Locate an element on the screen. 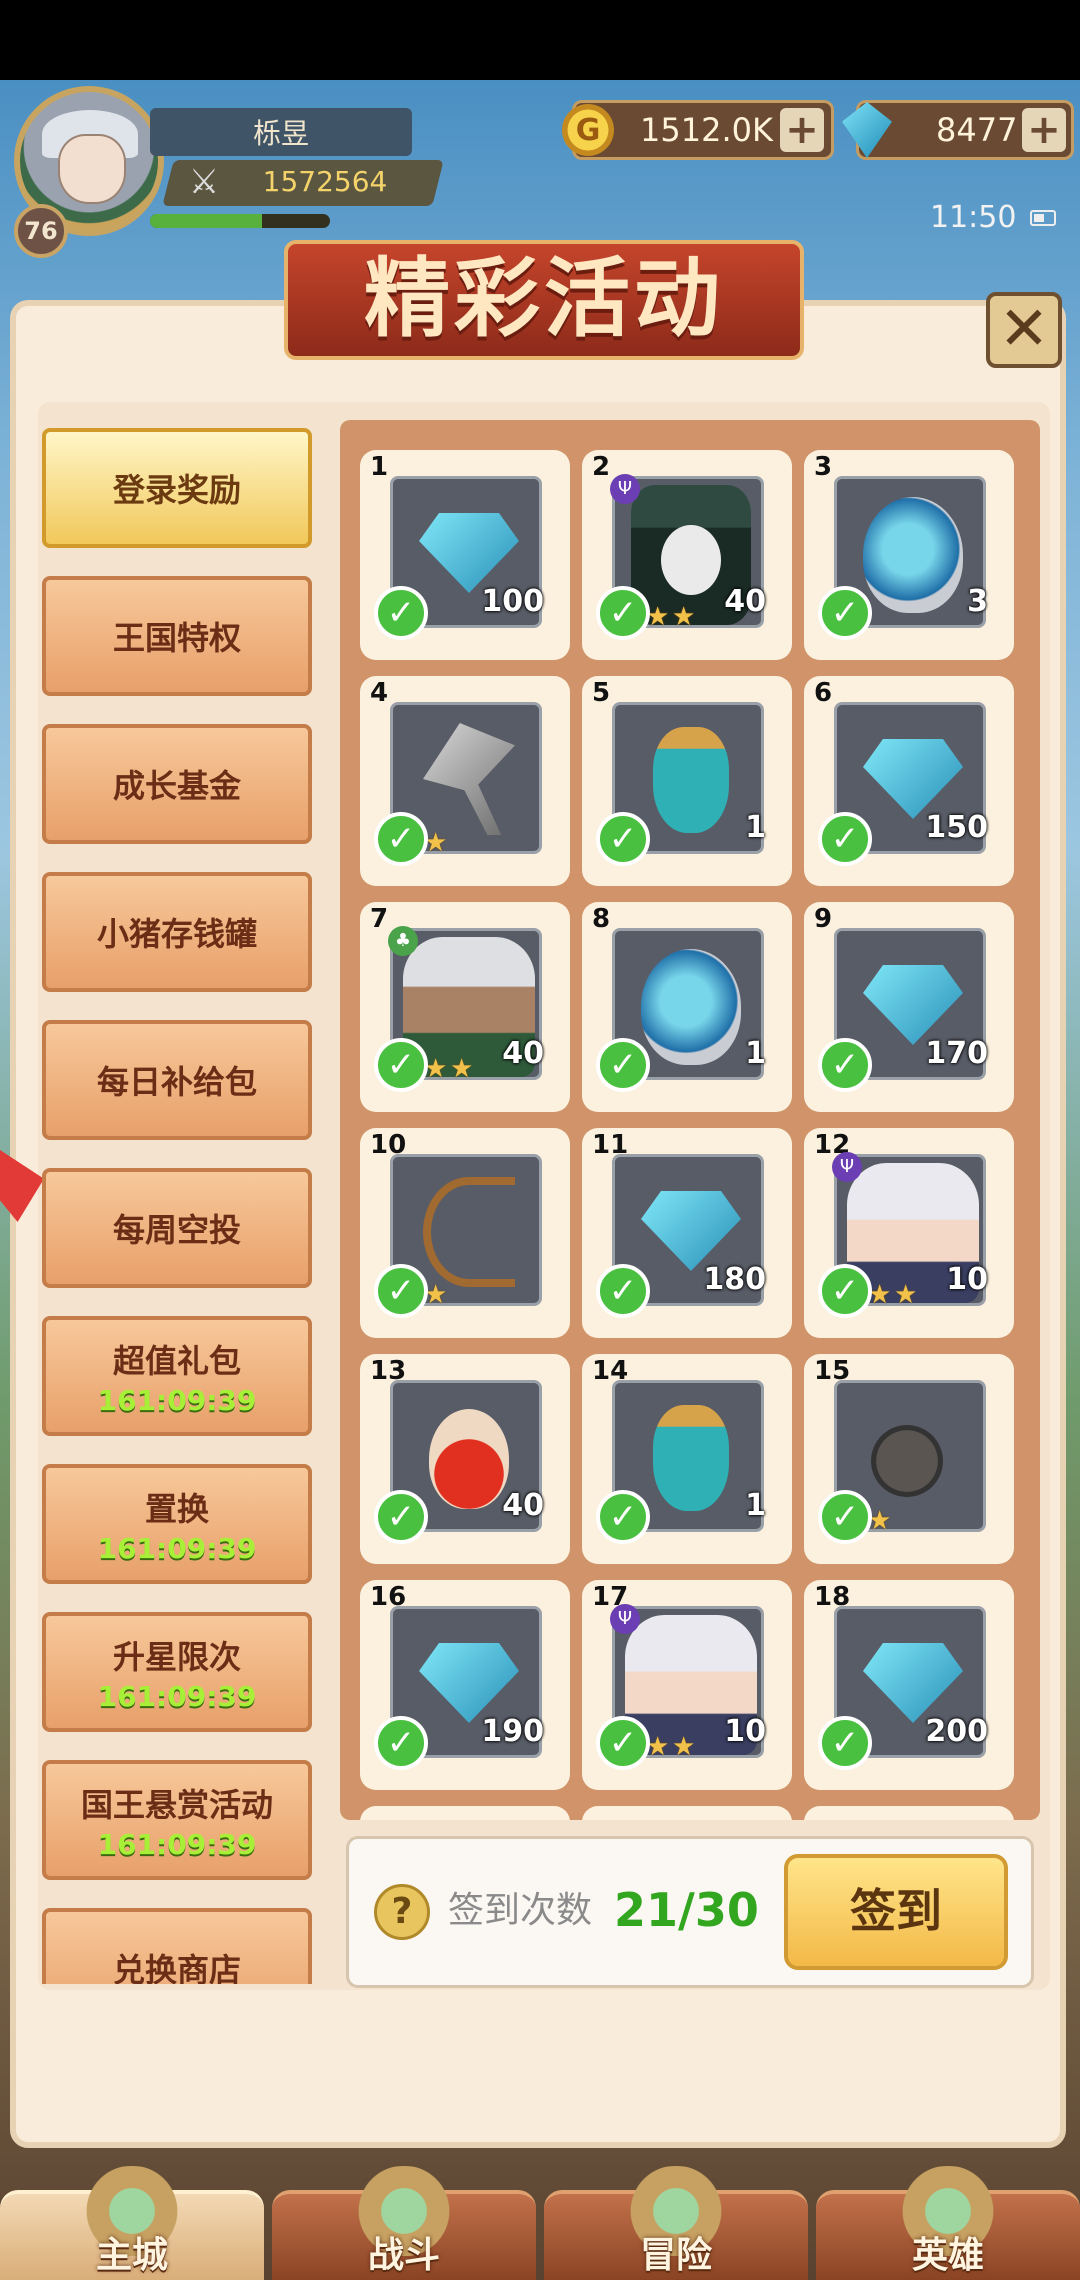 This screenshot has height=2280, width=1080. reward-cell: 15 ★ ✓ is located at coordinates (909, 1459).